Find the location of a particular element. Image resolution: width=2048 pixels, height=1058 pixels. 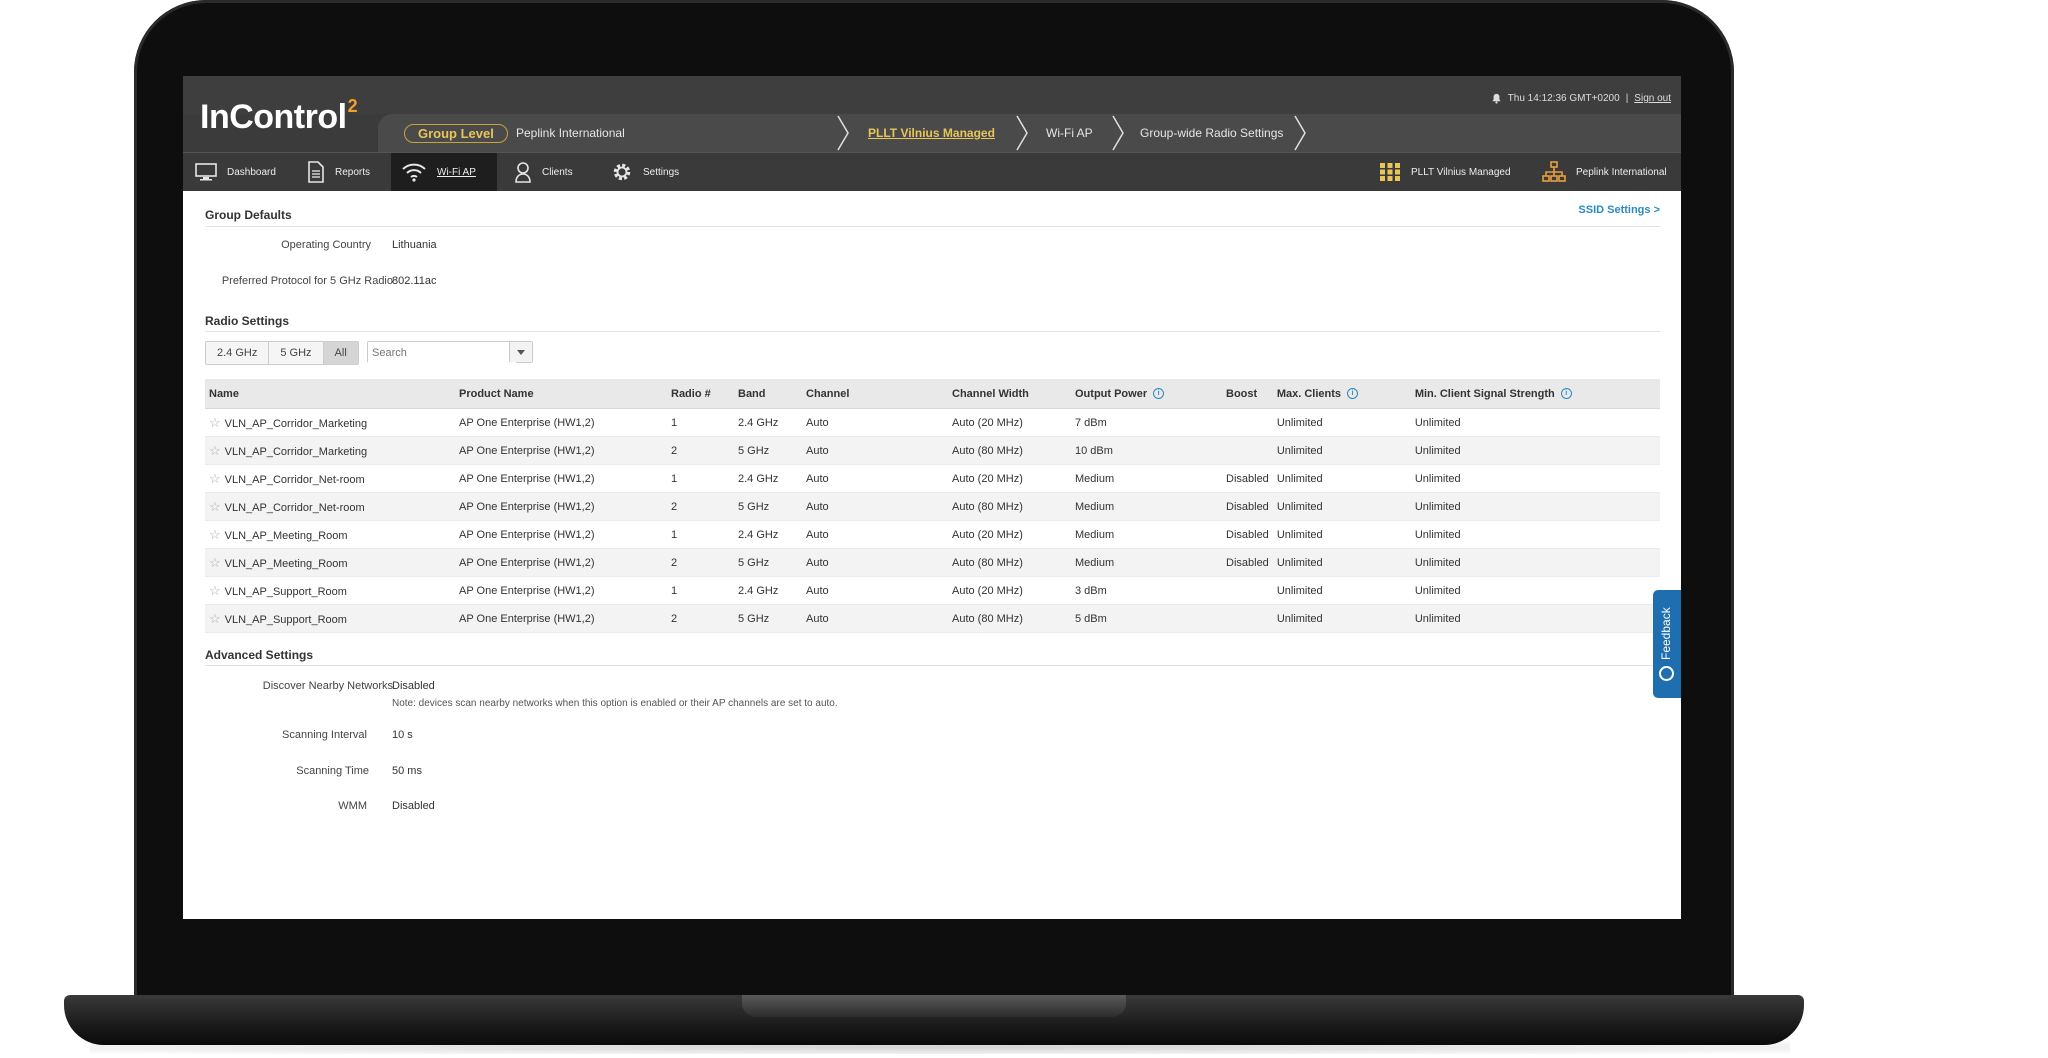

nav-wifi-ap: Wi-Fi AP is located at coordinates (444, 172).